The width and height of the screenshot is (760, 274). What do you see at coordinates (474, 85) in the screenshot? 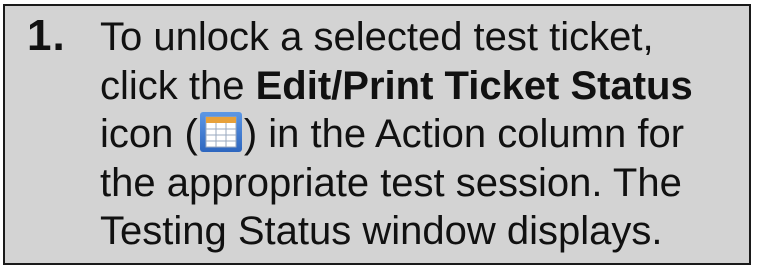
I see `edit-print-ticket-status-label: Edit/Print Ticket Status` at bounding box center [474, 85].